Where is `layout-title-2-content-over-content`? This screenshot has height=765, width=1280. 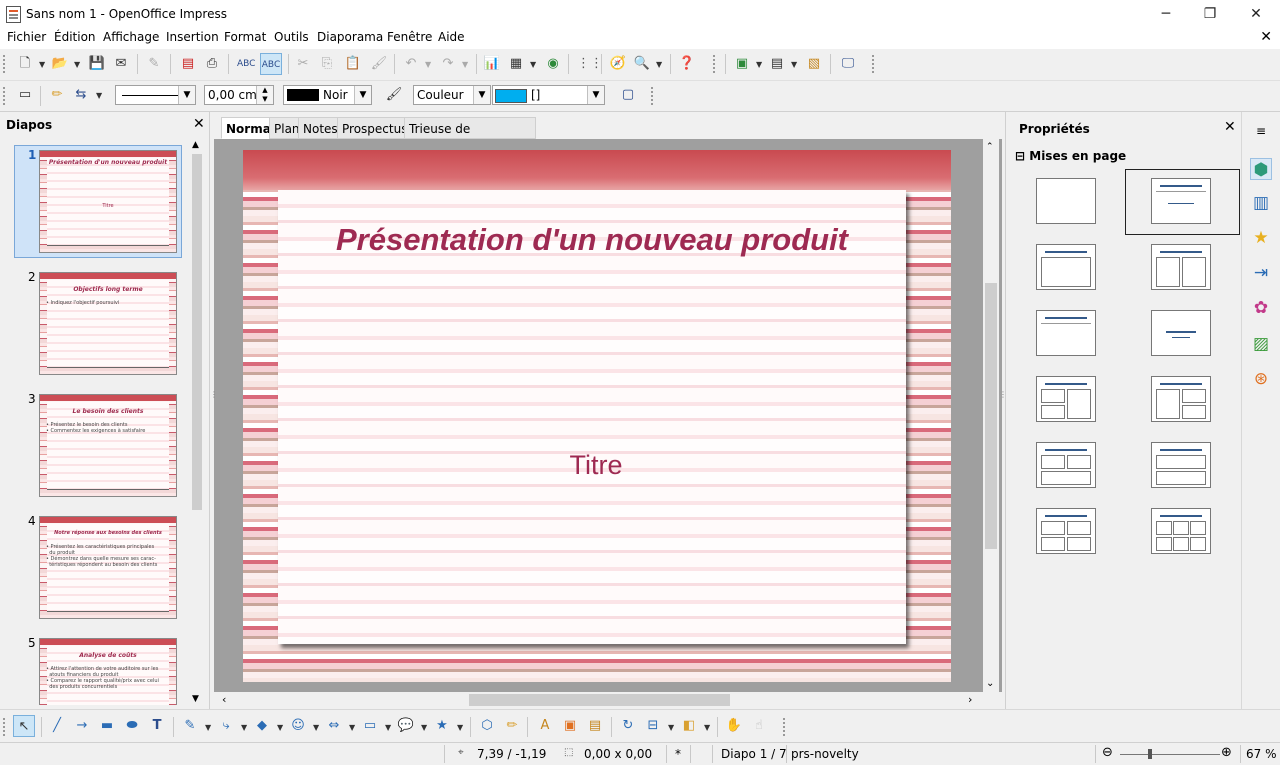
layout-title-2-content-over-content is located at coordinates (1066, 465).